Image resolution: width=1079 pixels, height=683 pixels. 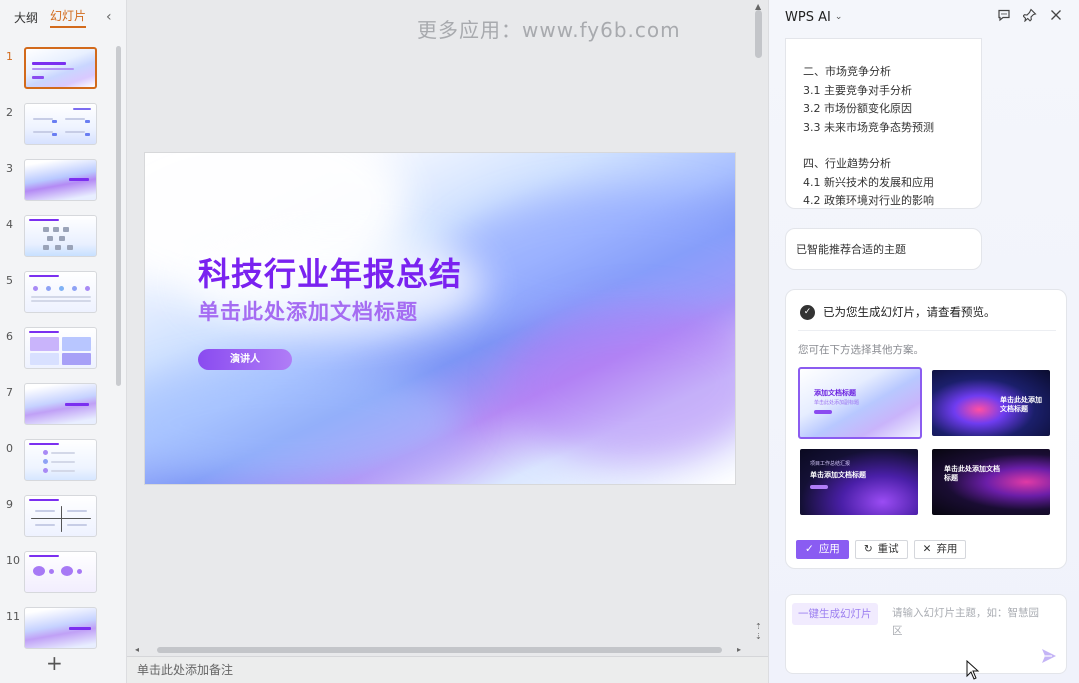 What do you see at coordinates (68, 17) in the screenshot?
I see `tab-slides: 幻灯片` at bounding box center [68, 17].